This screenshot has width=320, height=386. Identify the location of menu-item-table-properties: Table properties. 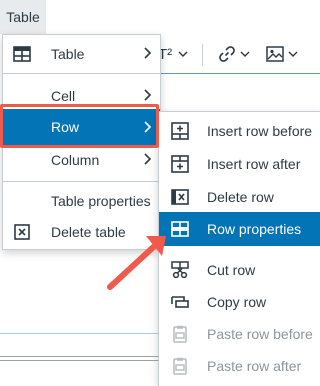
(81, 201).